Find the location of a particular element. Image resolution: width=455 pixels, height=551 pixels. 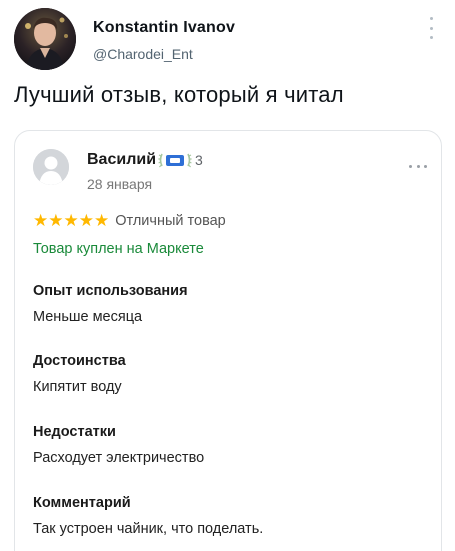

section-title: Опыт использования is located at coordinates (110, 291).